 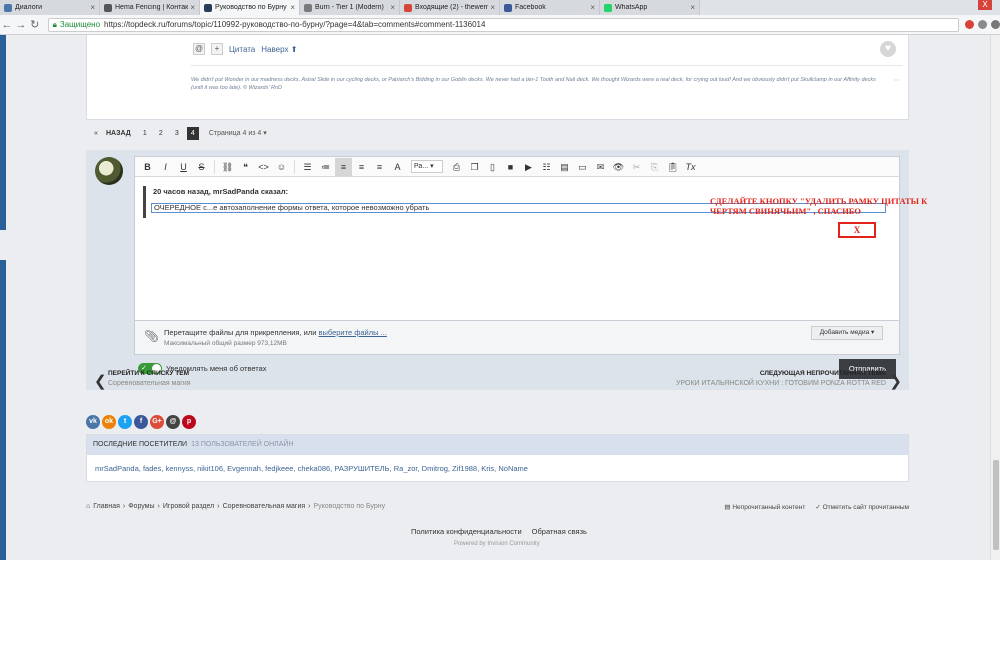 I want to click on mobile-icon: ▯, so click(x=492, y=167).